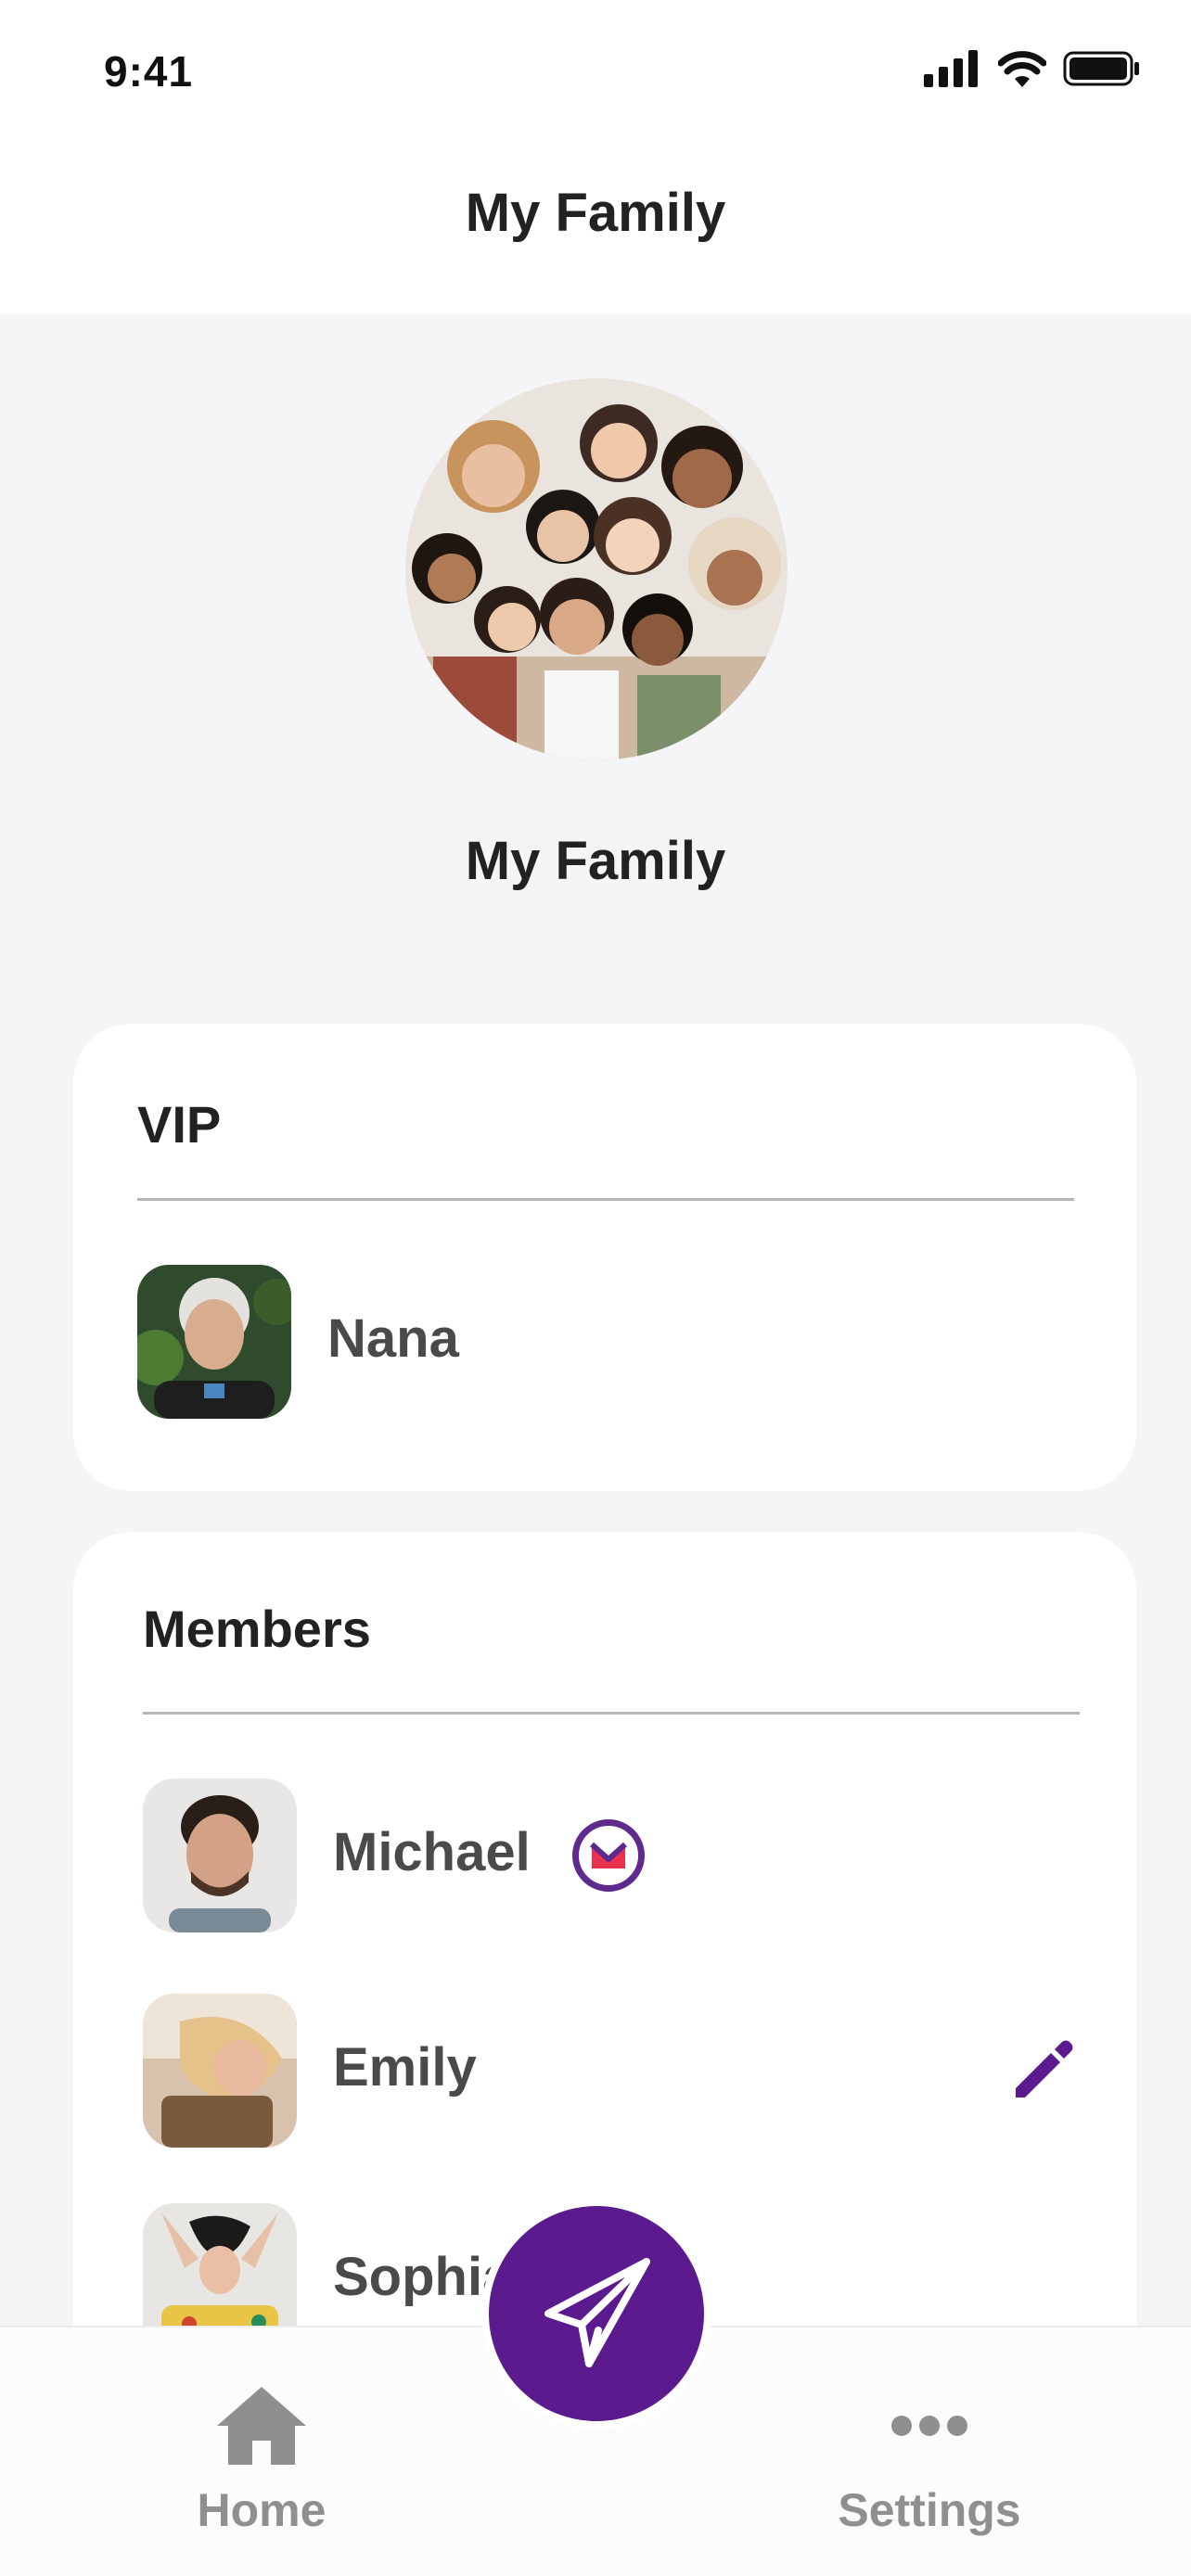 This screenshot has height=2576, width=1191. What do you see at coordinates (179, 1124) in the screenshot?
I see `vip-section-title: VIP` at bounding box center [179, 1124].